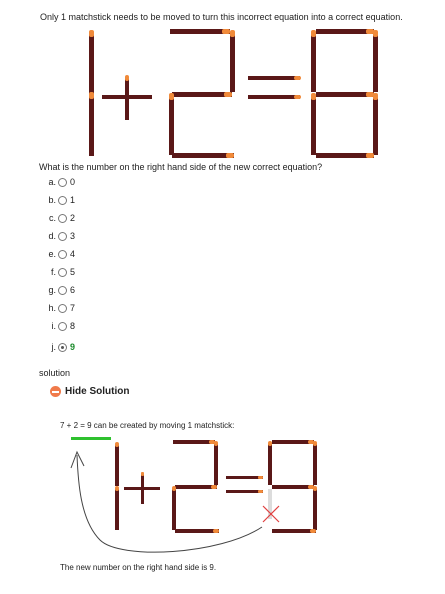 This screenshot has height=594, width=445. I want to click on curved-arrow-icon, so click(166, 501).